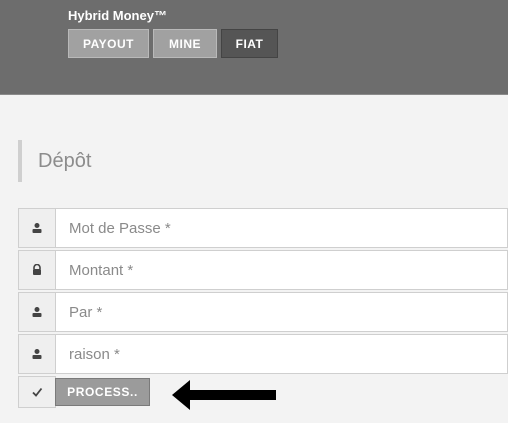 This screenshot has height=423, width=508. I want to click on tab-mine: MINE, so click(185, 43).